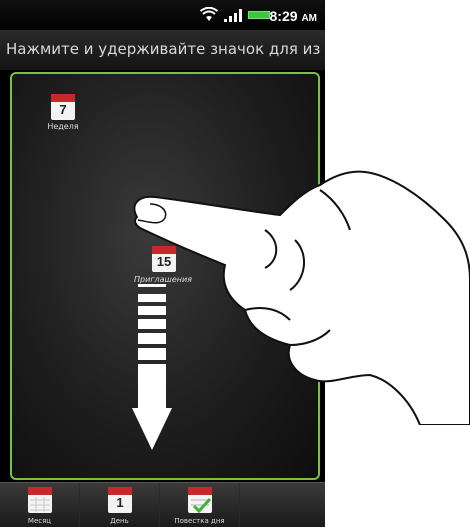  I want to click on week-icon-number: 7, so click(63, 109).